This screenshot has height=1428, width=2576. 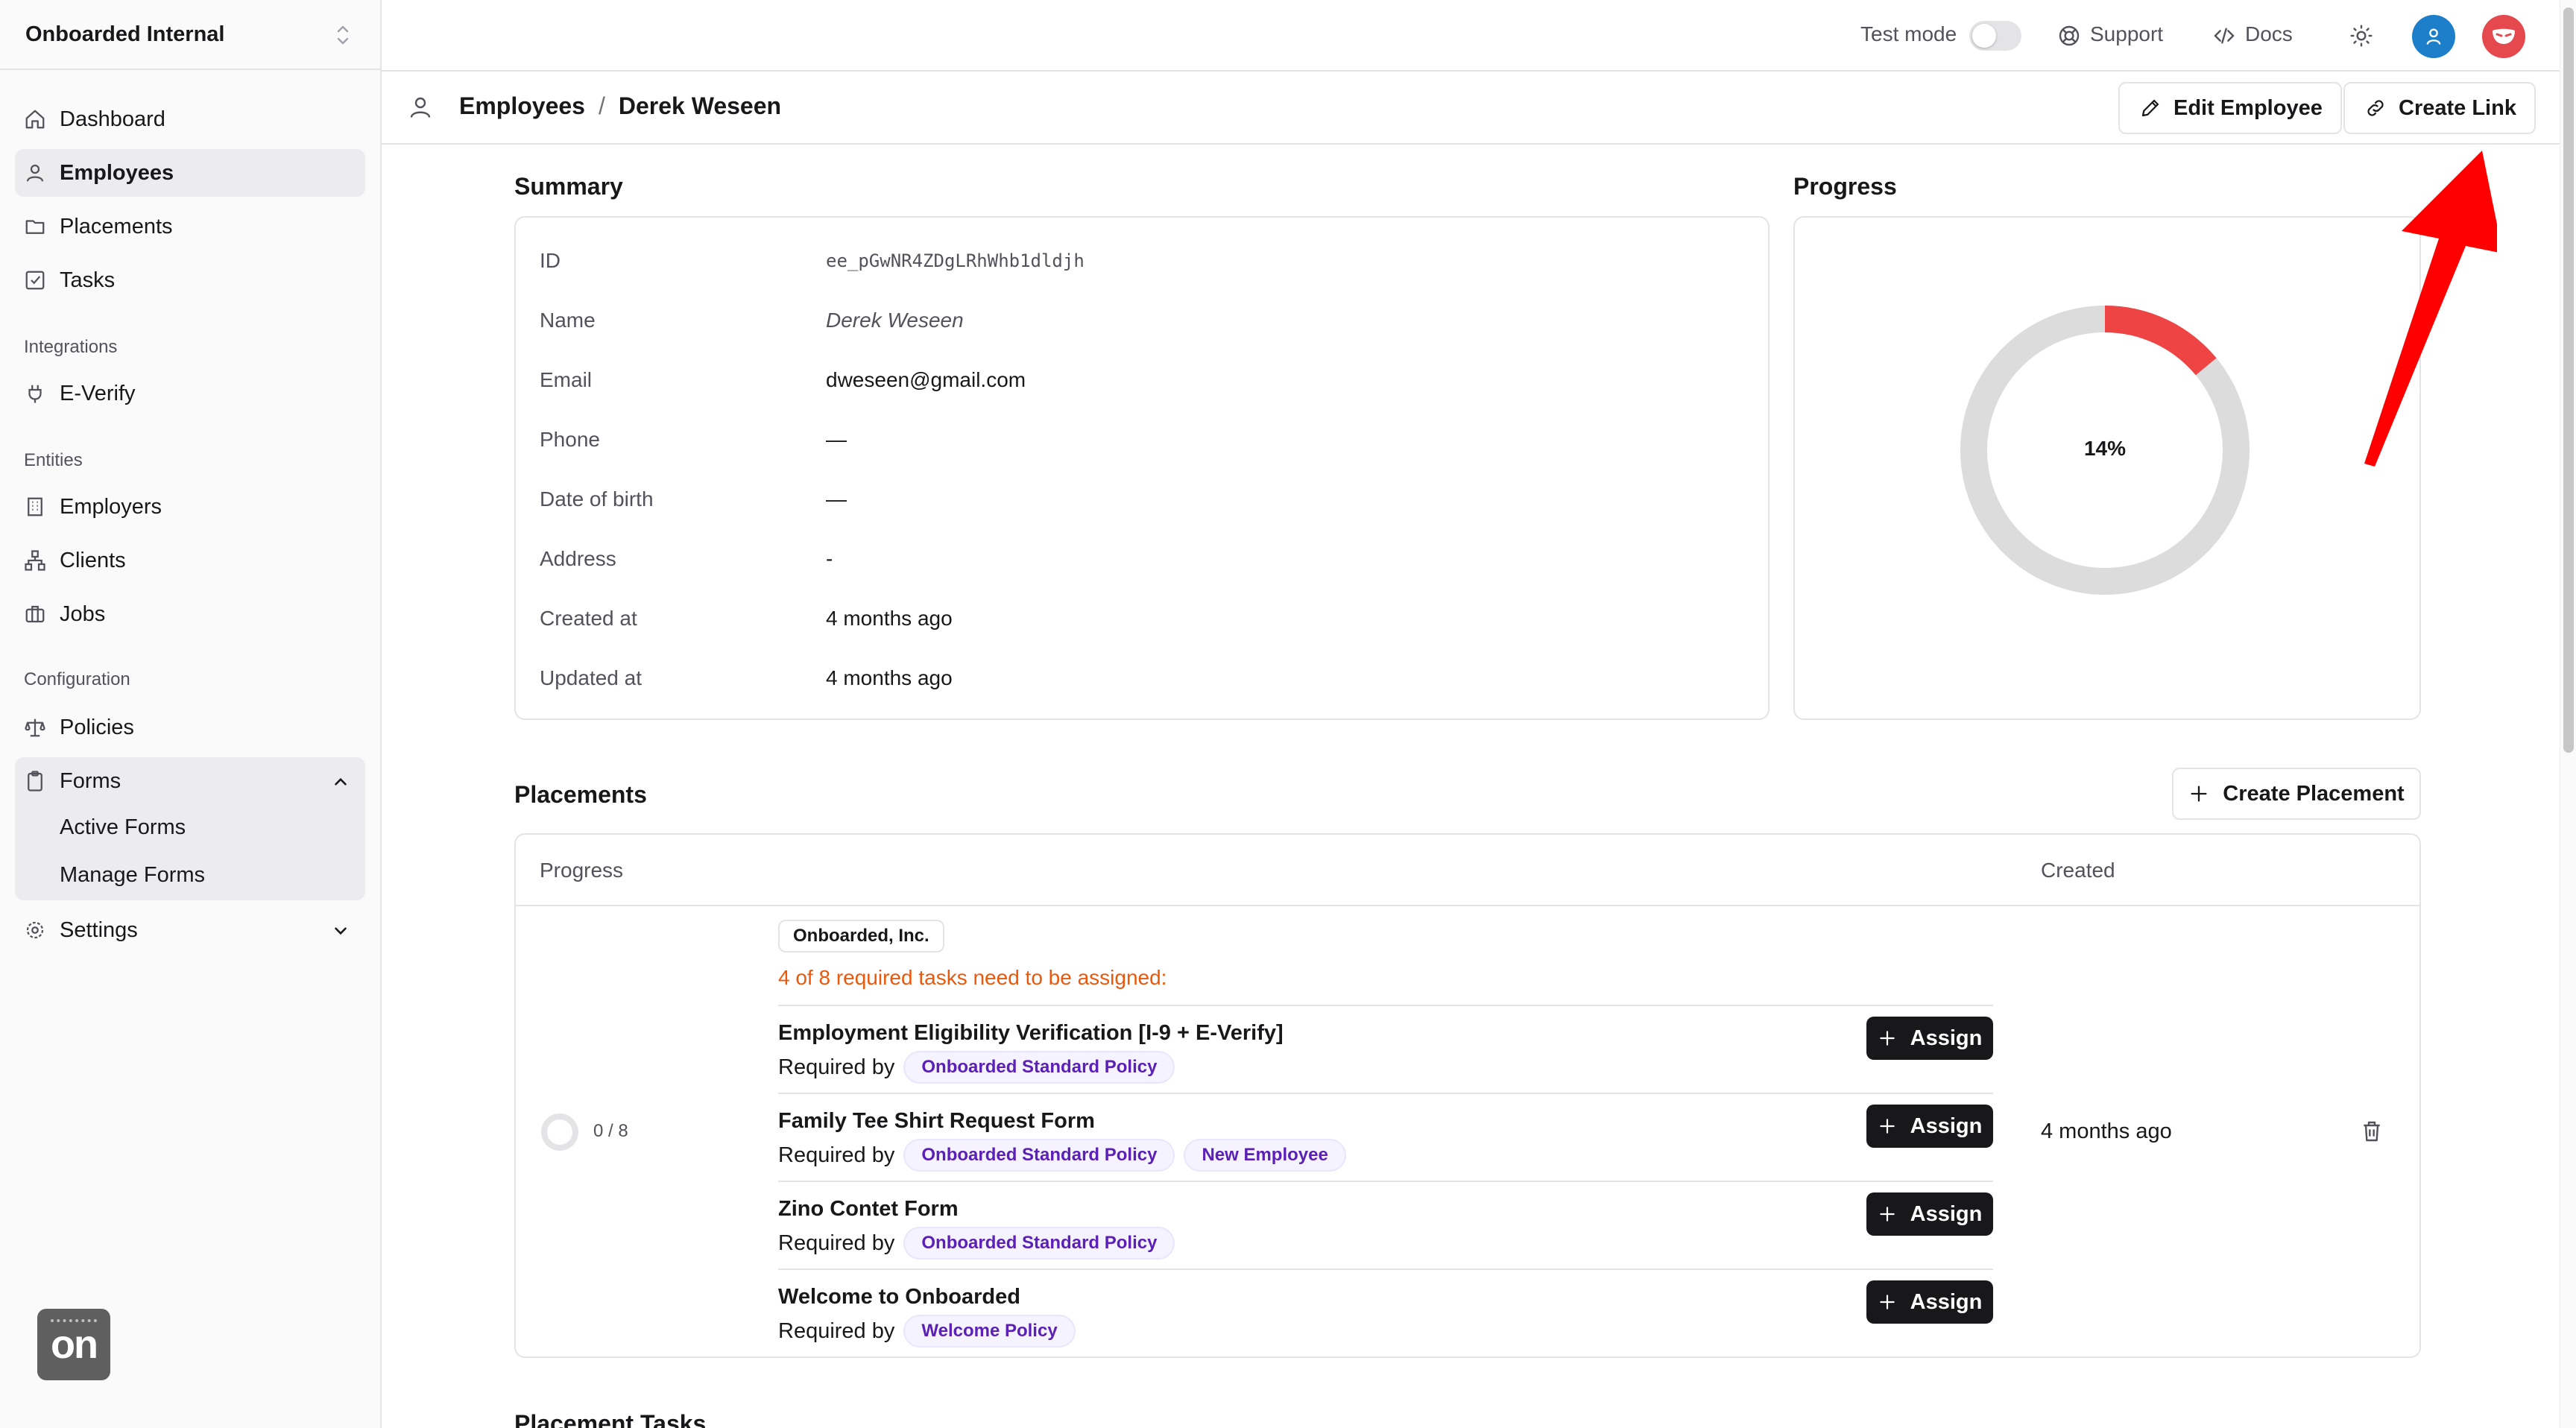 What do you see at coordinates (117, 226) in the screenshot?
I see `sidebar-item-label: Placements` at bounding box center [117, 226].